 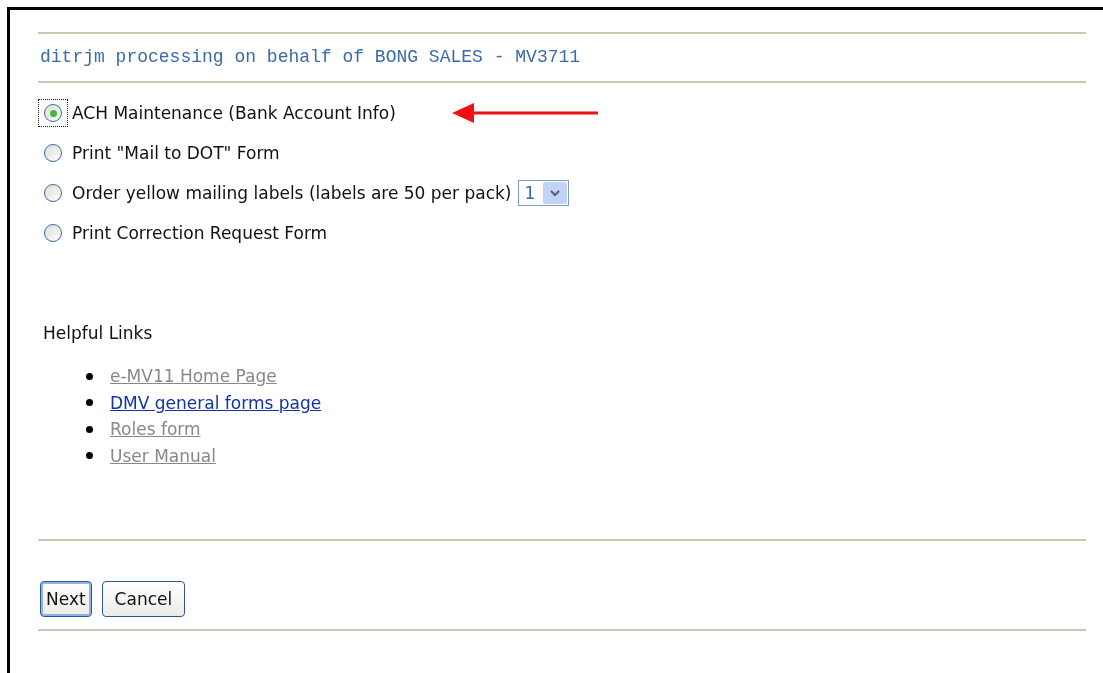 I want to click on link: Roles form, so click(x=155, y=429).